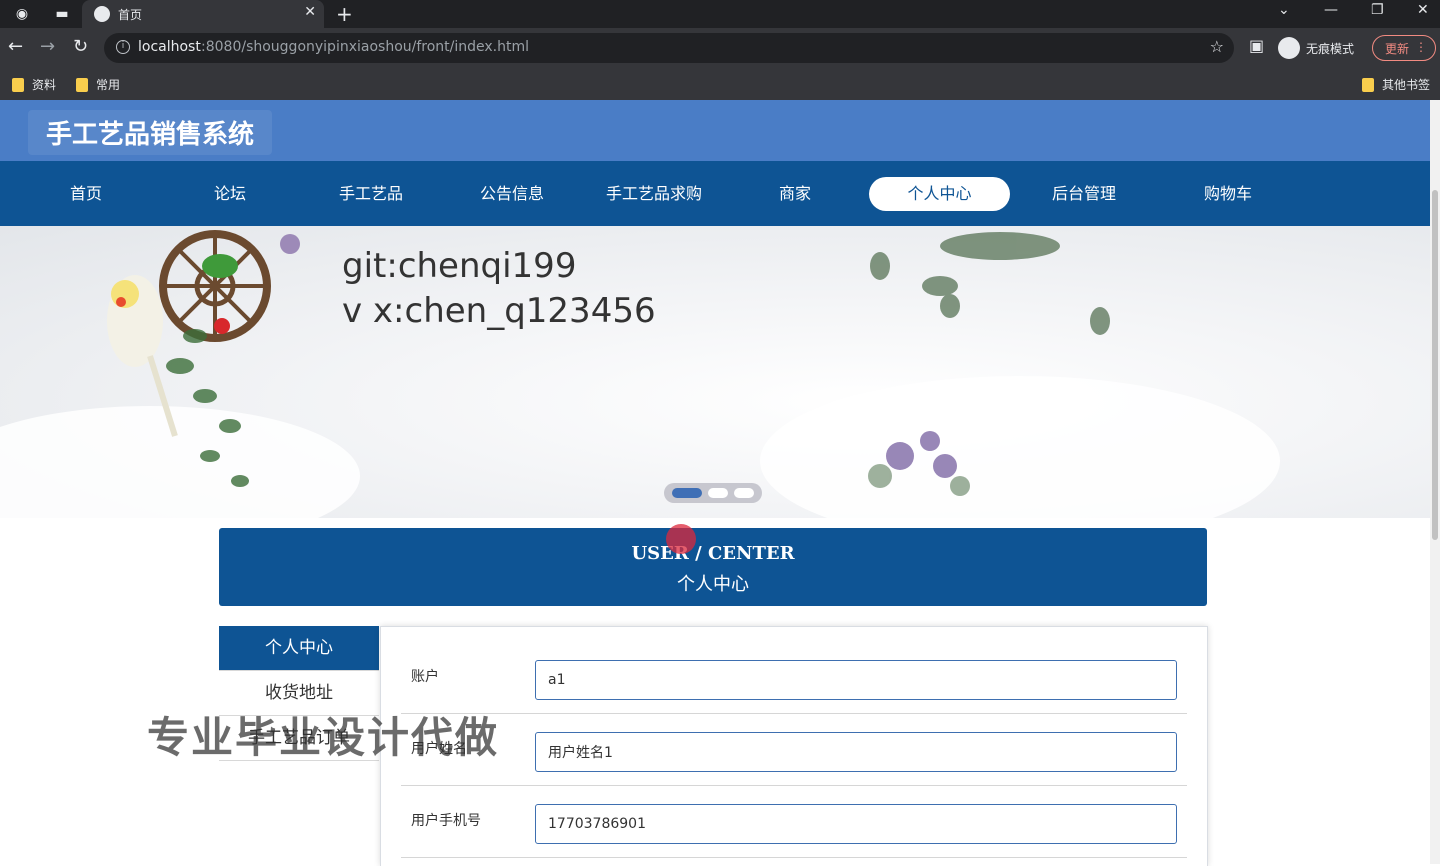  I want to click on bookmark-folder-resources: 资料, so click(34, 84).